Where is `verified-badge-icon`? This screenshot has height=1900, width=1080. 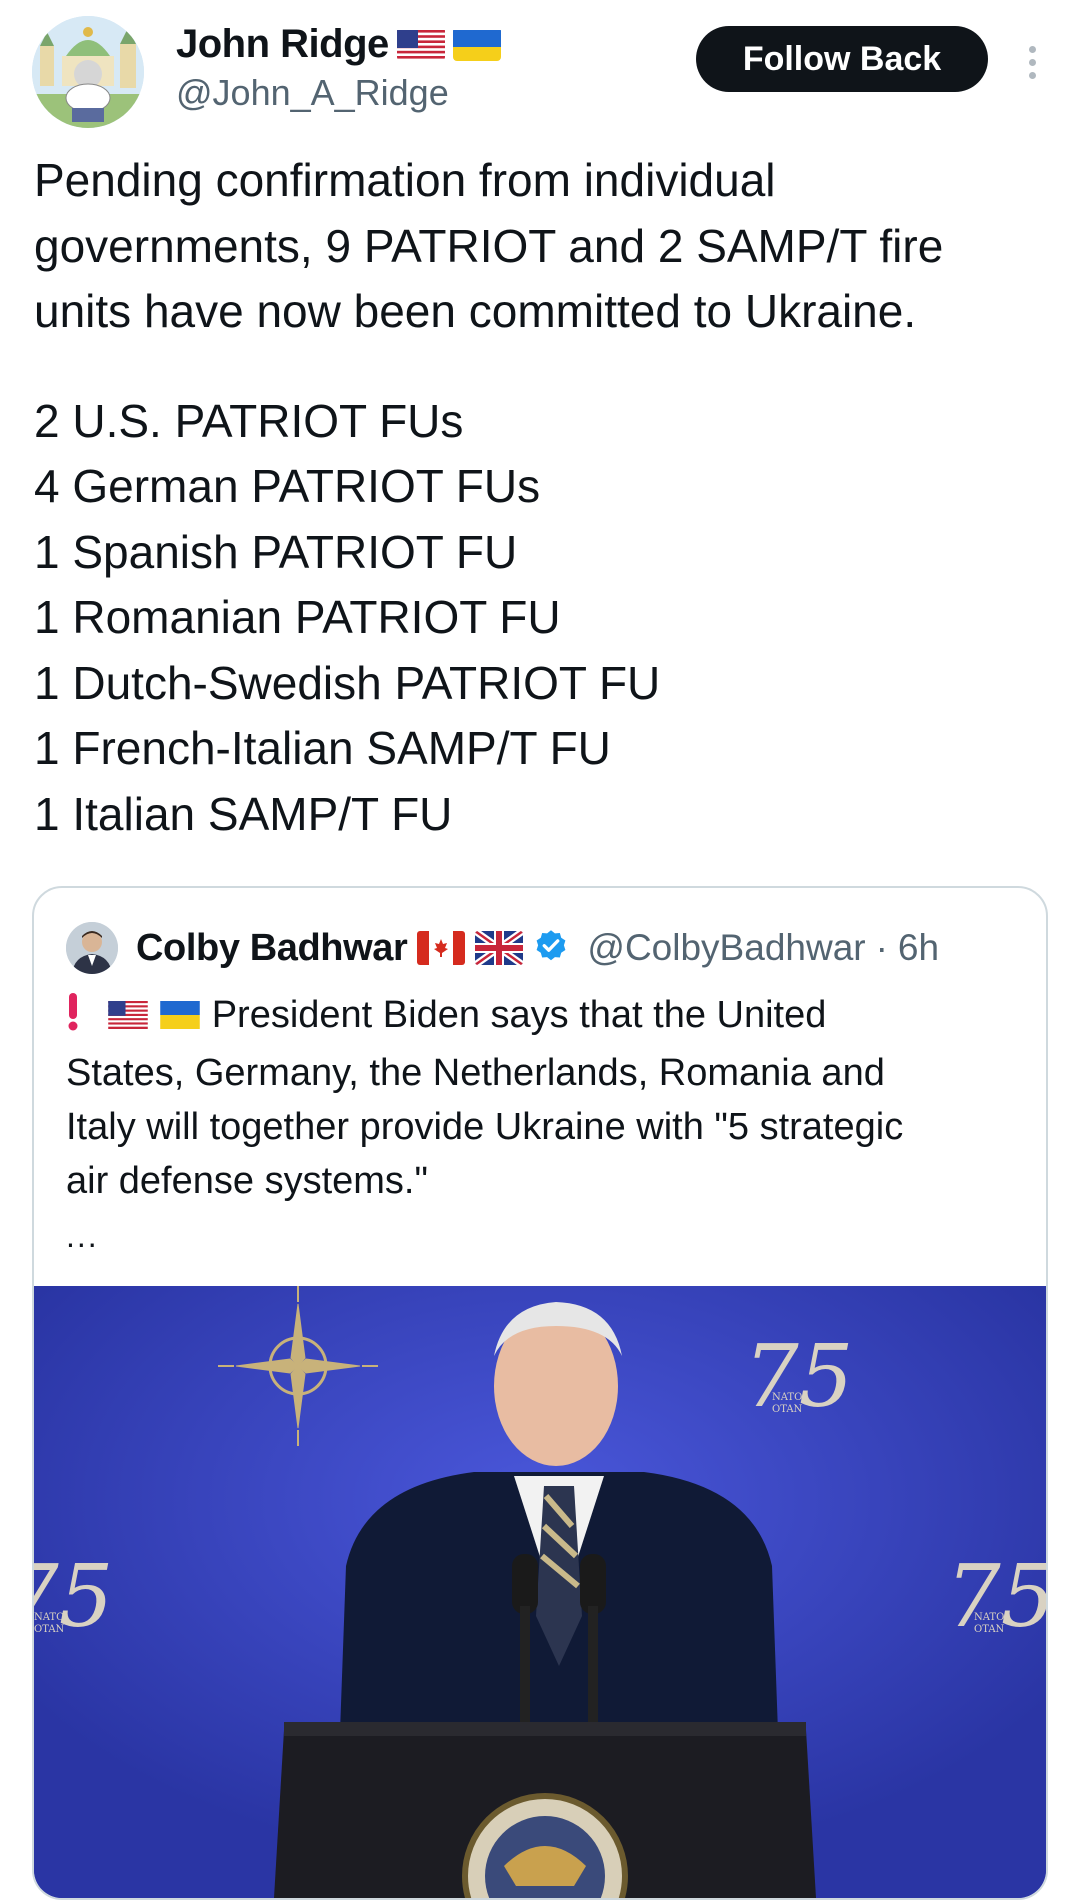 verified-badge-icon is located at coordinates (551, 948).